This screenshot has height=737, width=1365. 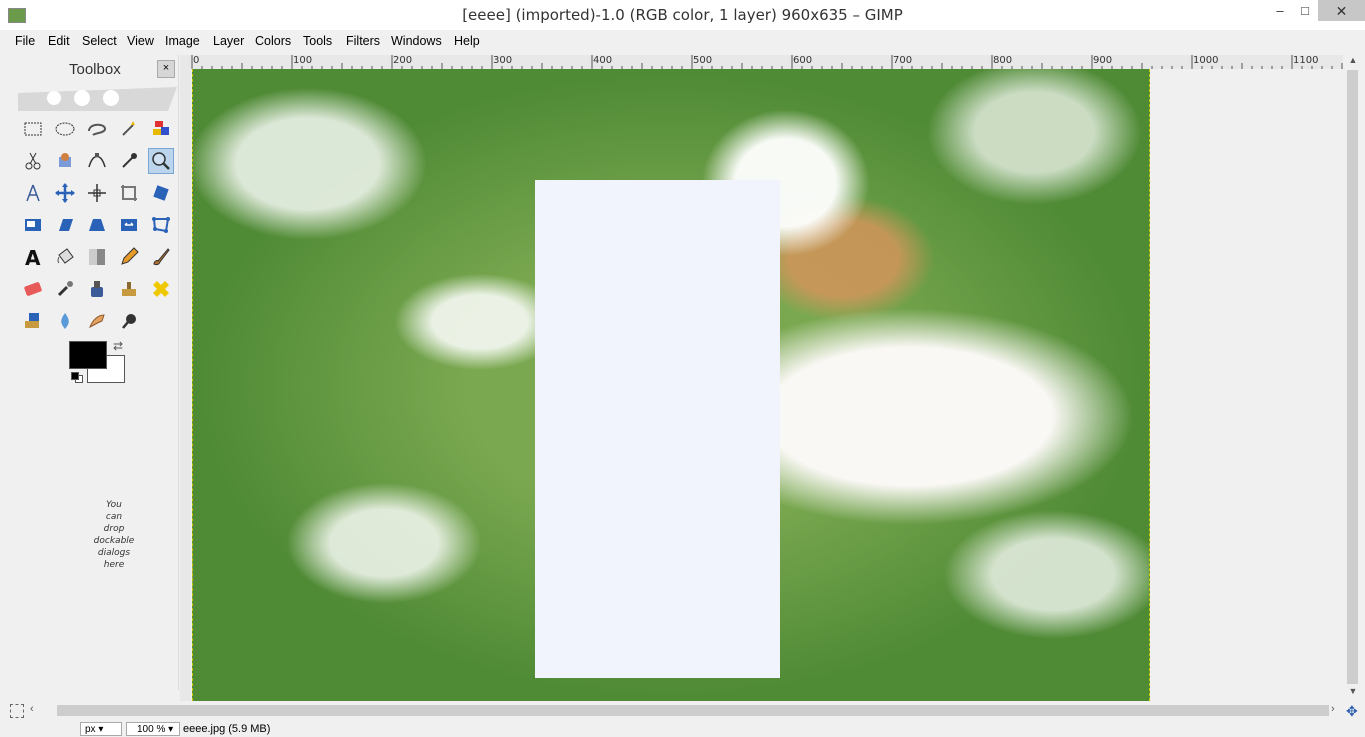 I want to click on swap-colors-icon: ⇄, so click(x=118, y=346).